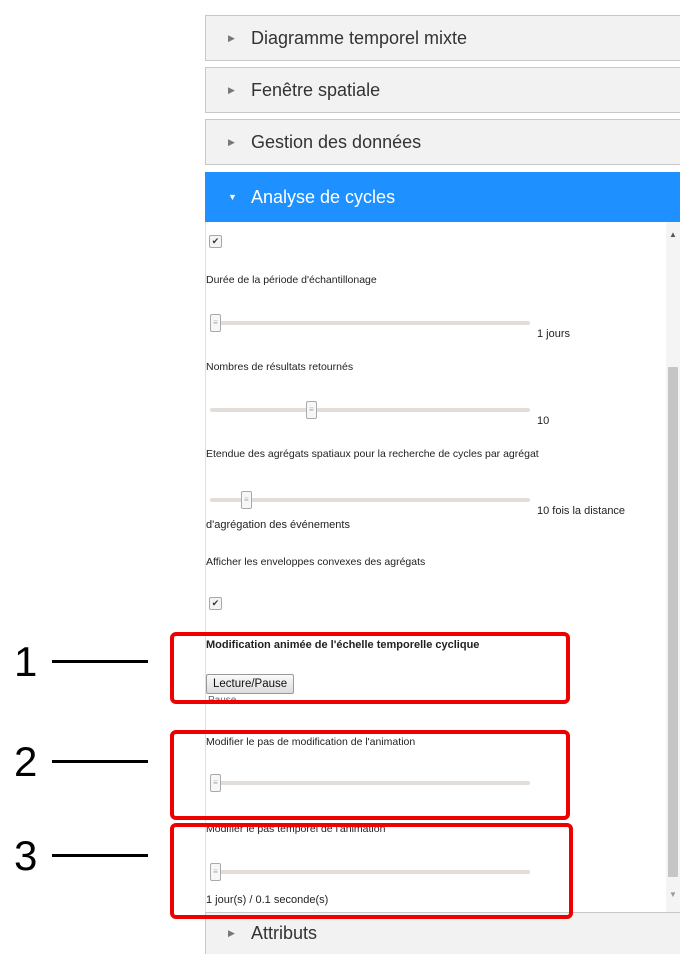 This screenshot has width=680, height=954. I want to click on scroll-thumb, so click(673, 622).